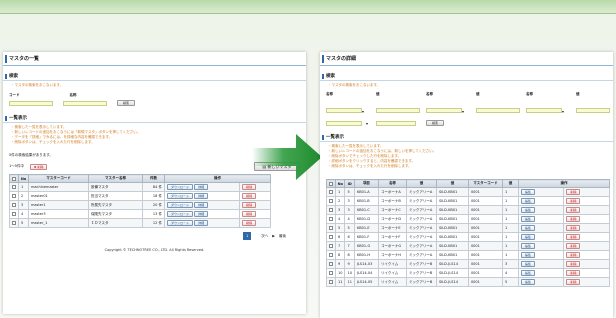  Describe the element at coordinates (264, 236) in the screenshot. I see `pager-next: 次へ` at that location.